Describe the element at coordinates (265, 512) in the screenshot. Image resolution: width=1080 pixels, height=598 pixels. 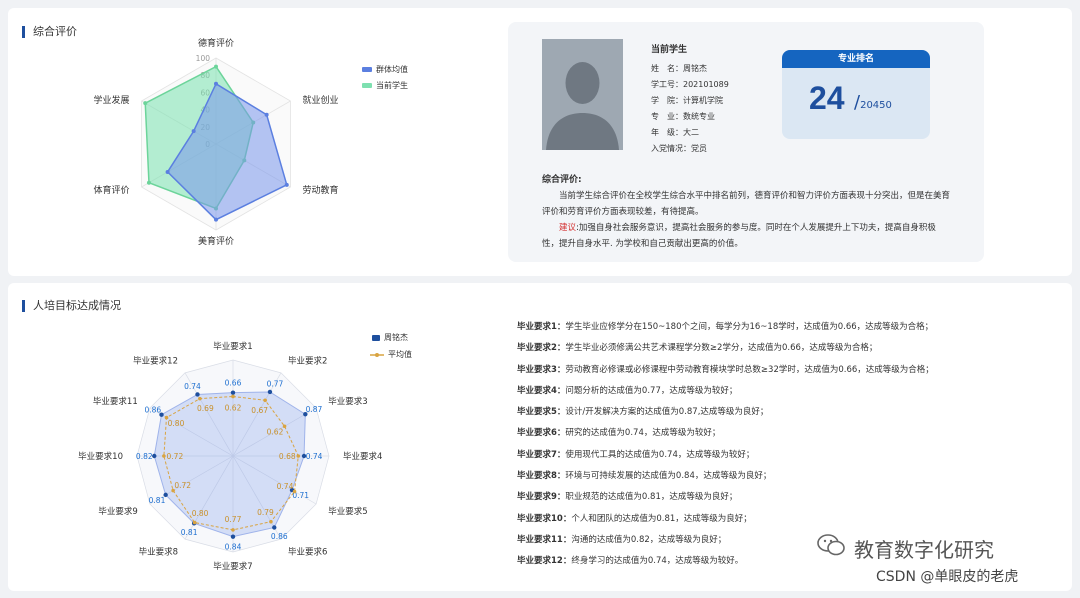
I see `radar-value-label: 0.79` at that location.